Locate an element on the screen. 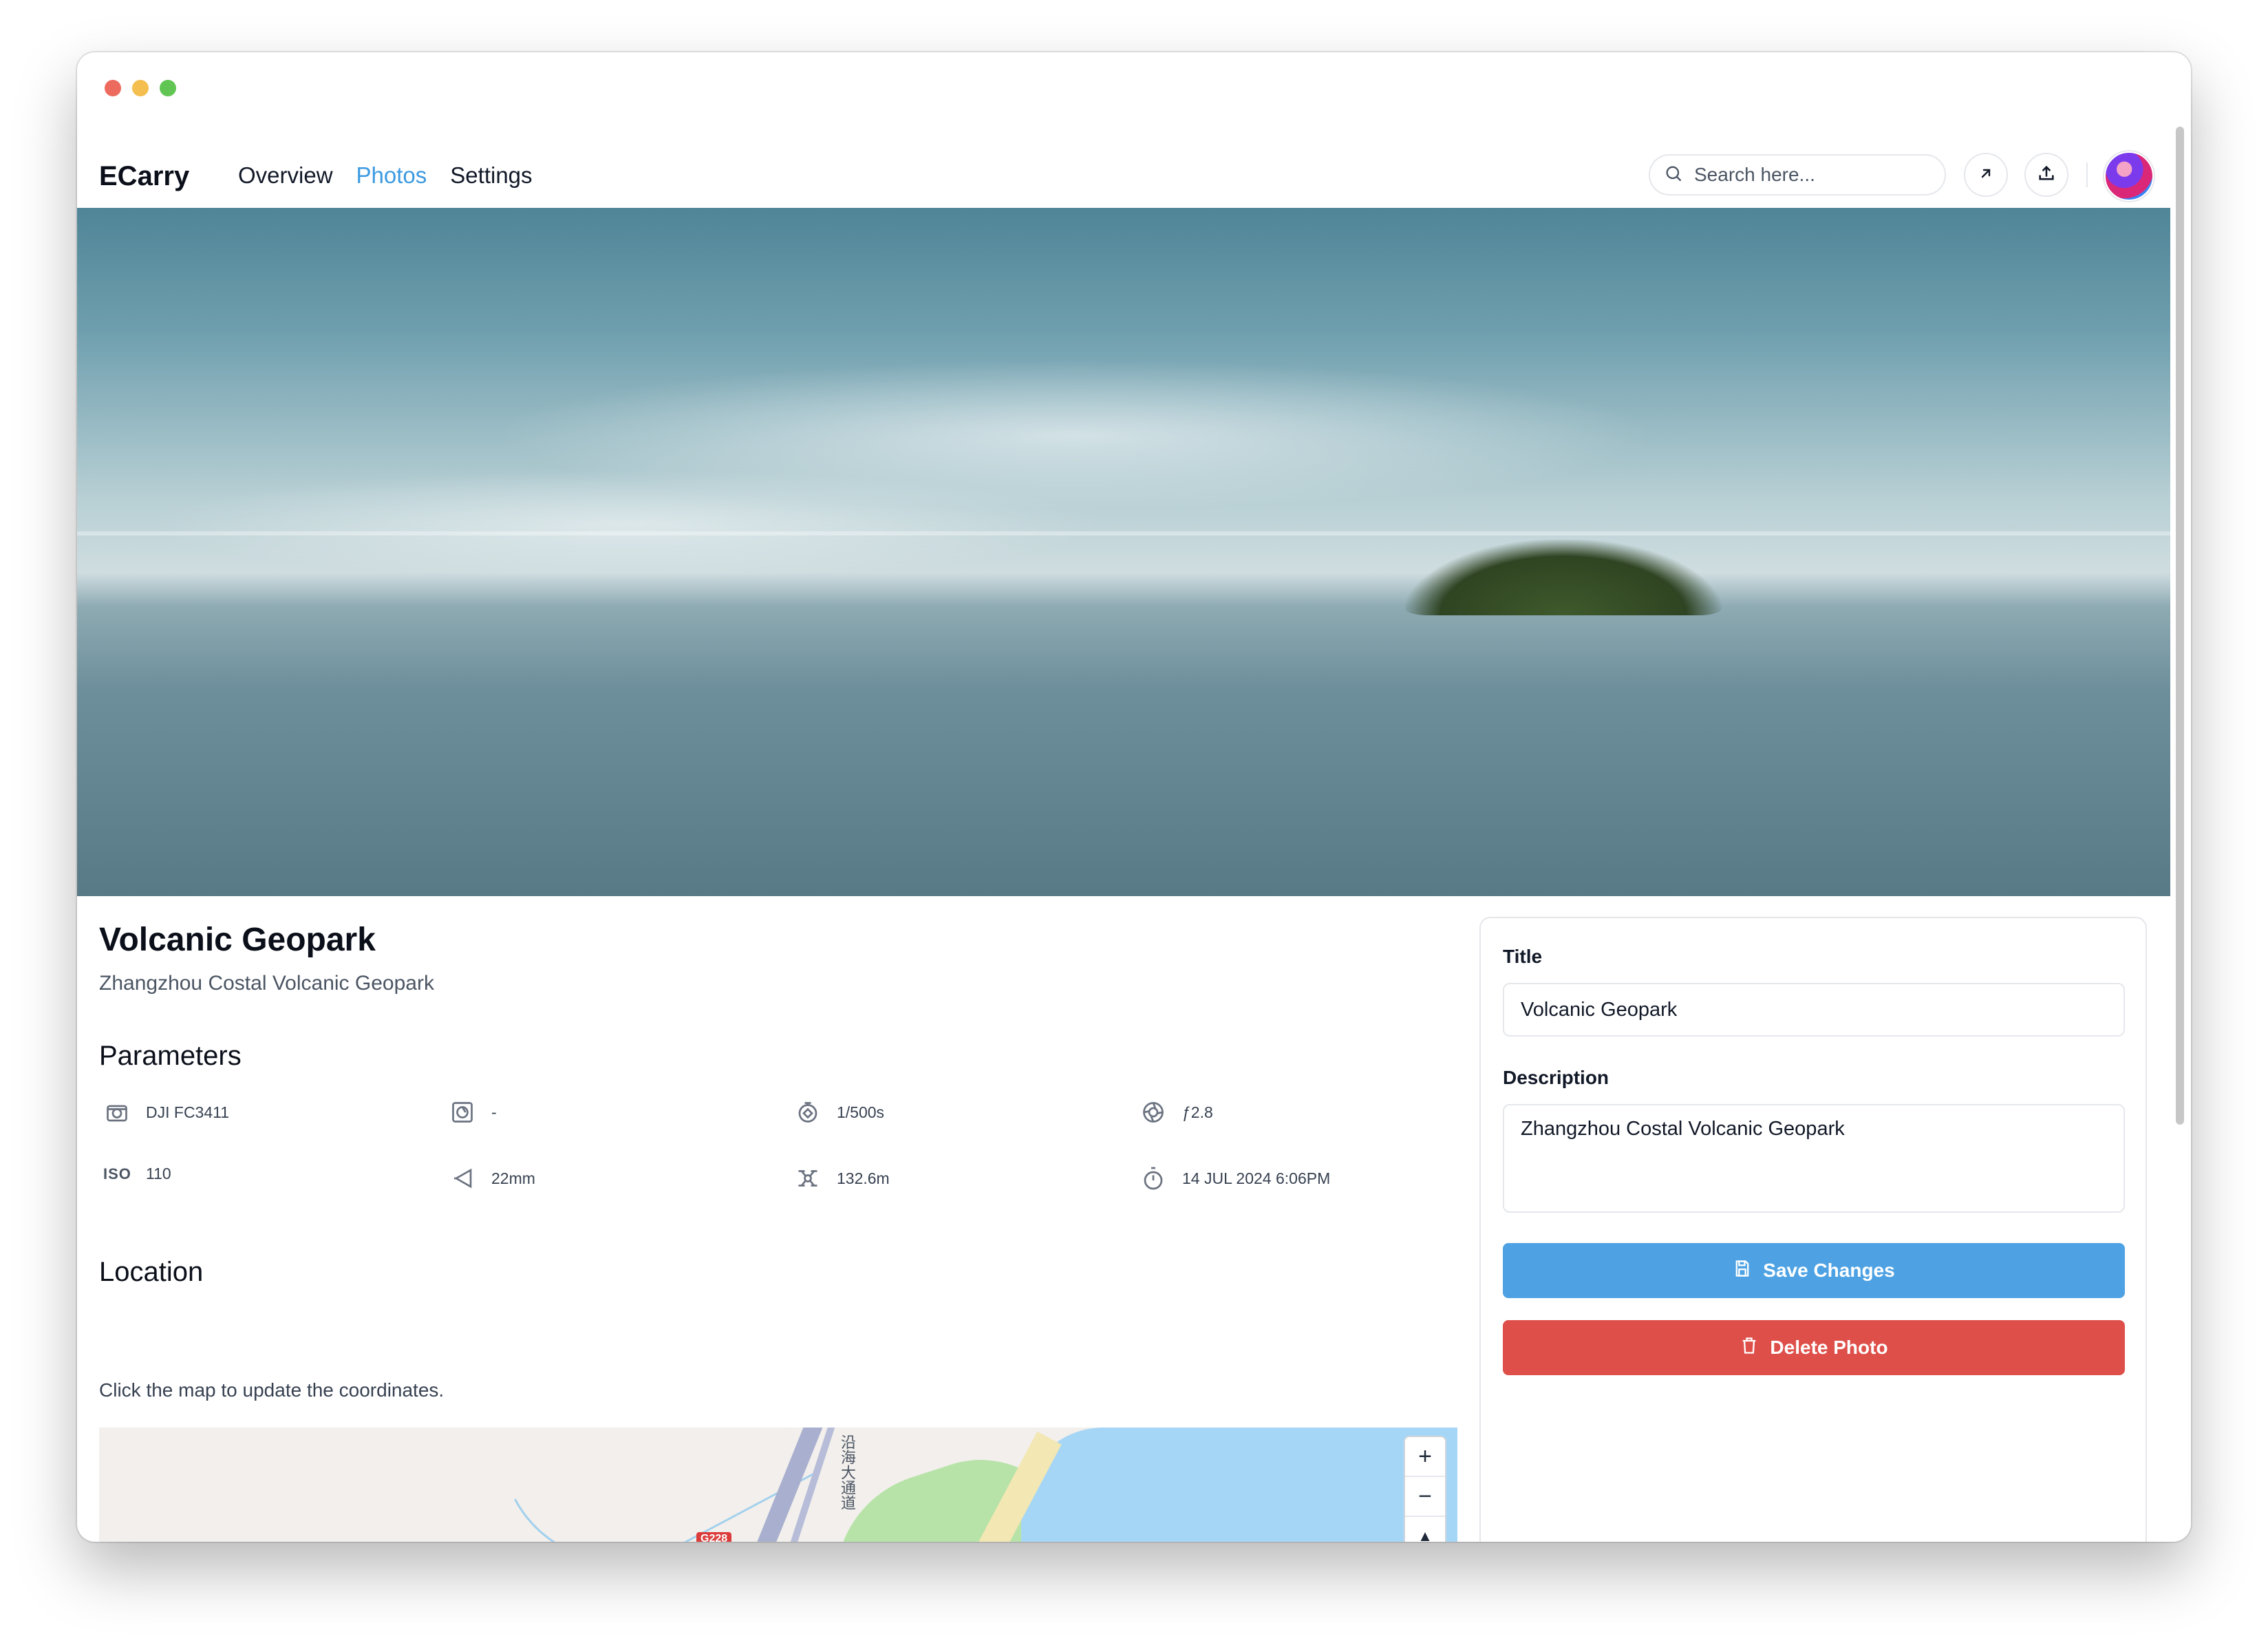 The width and height of the screenshot is (2268, 1645). nav-photos: Photos is located at coordinates (391, 175).